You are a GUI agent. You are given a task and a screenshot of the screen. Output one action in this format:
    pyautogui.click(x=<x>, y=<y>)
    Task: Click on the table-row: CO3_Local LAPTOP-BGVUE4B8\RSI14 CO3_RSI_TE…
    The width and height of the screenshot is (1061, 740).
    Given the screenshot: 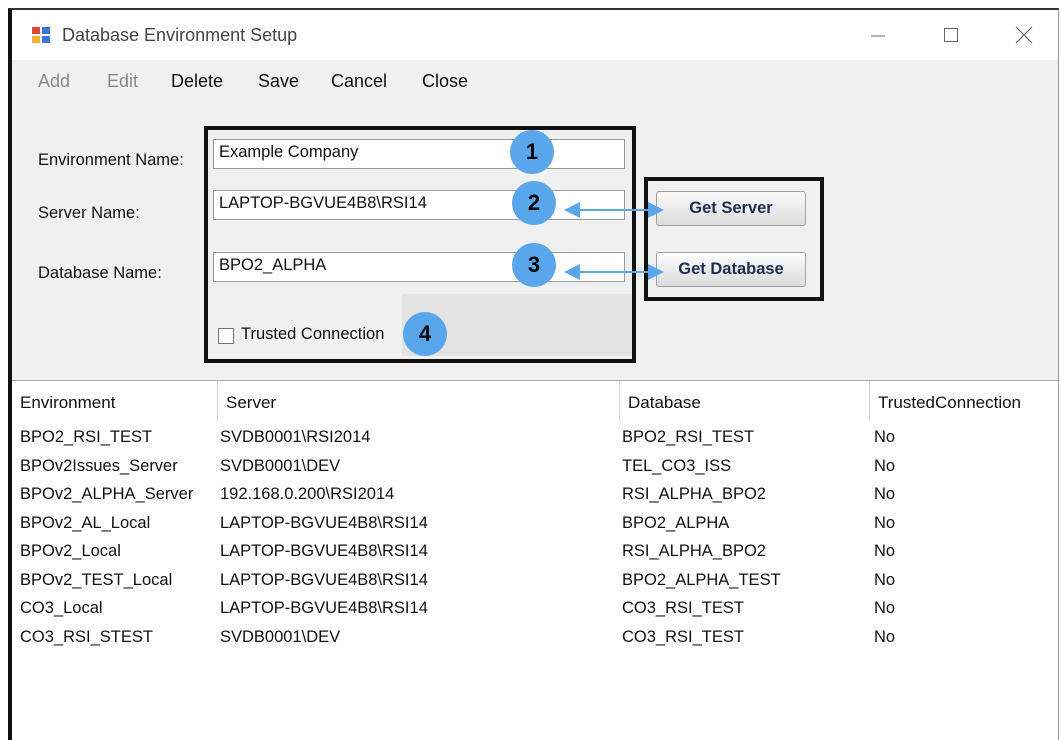 What is the action you would take?
    pyautogui.click(x=535, y=613)
    